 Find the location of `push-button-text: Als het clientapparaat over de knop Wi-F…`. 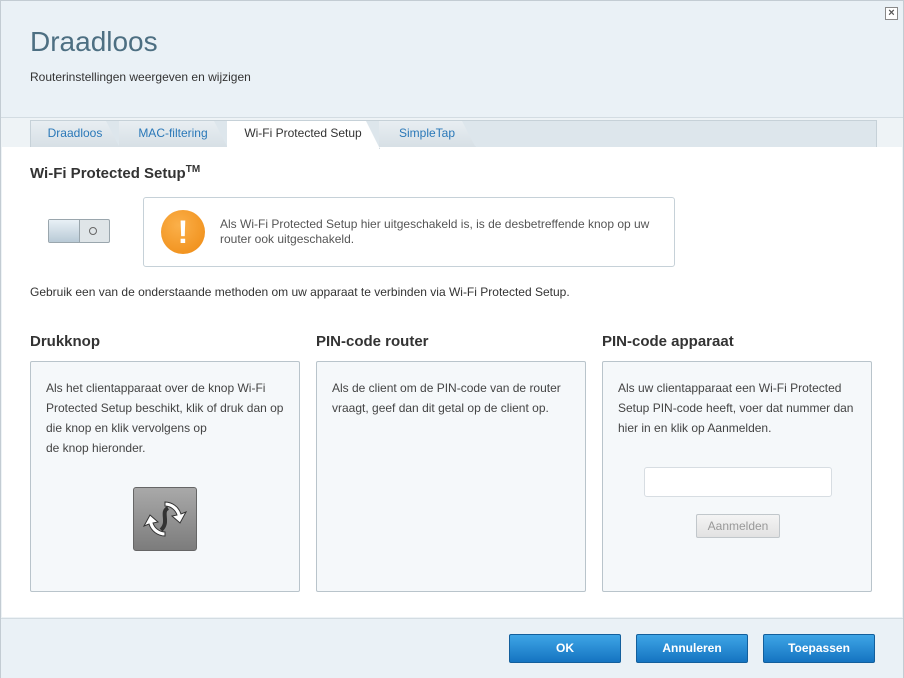

push-button-text: Als het clientapparaat over de knop Wi-F… is located at coordinates (168, 418).